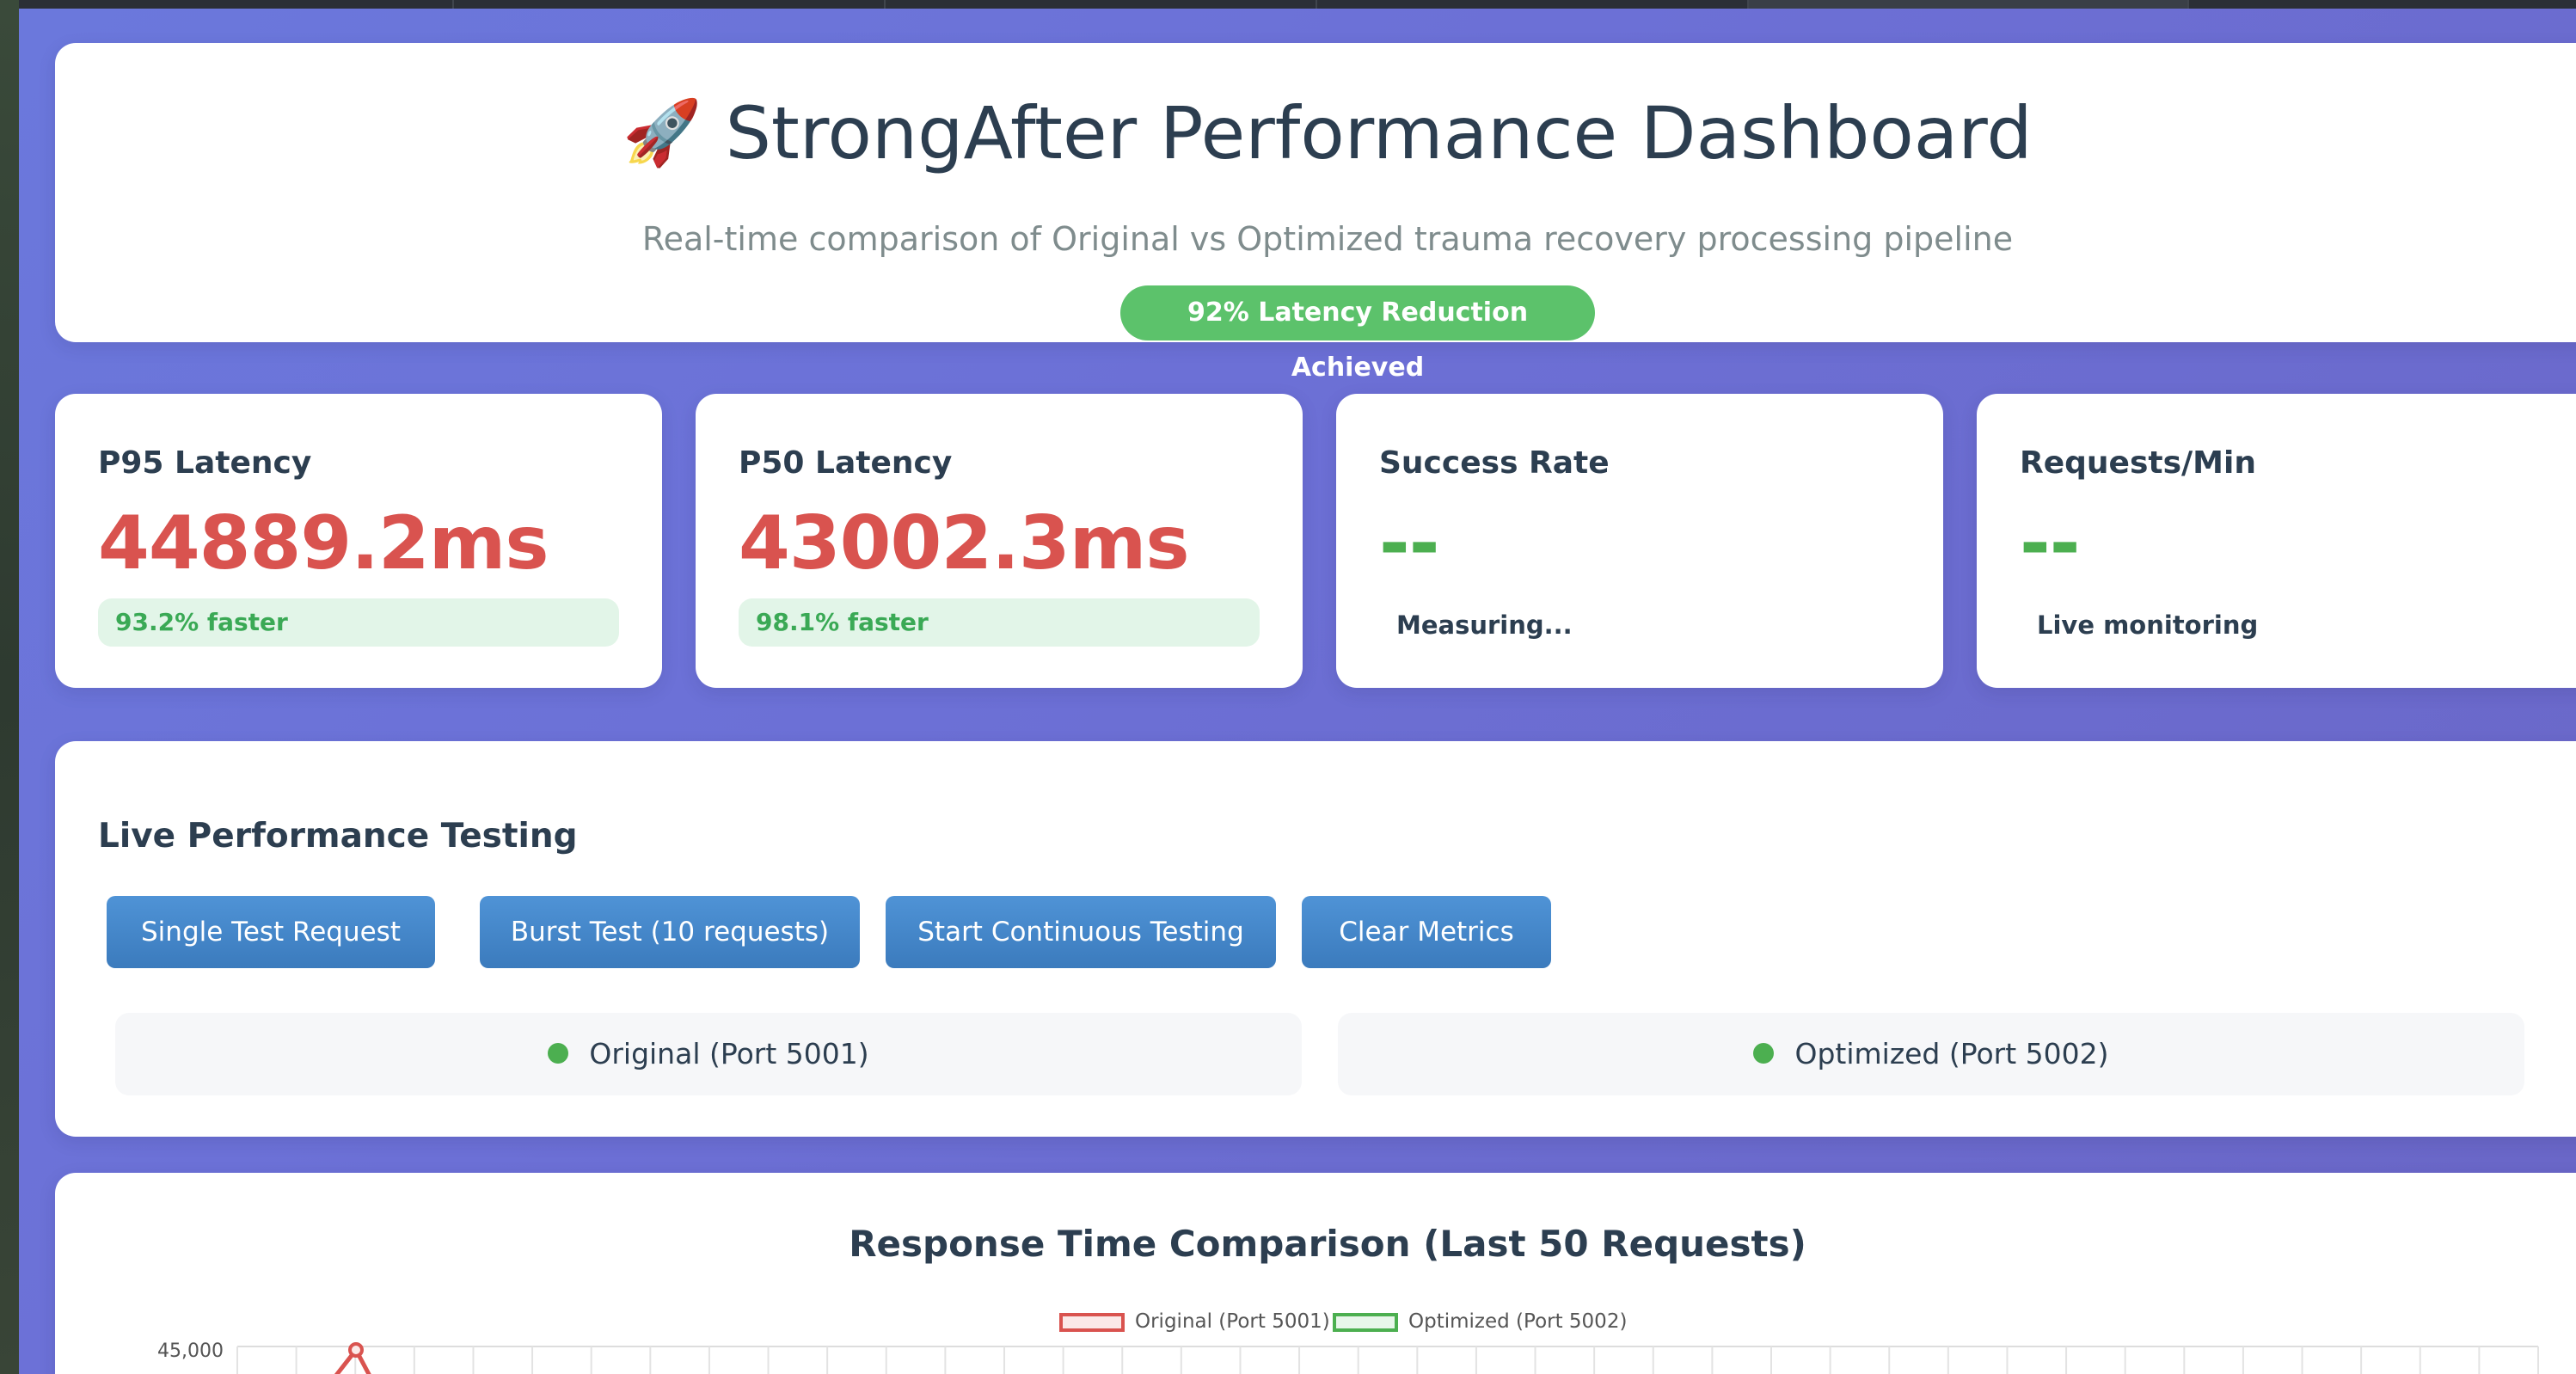 This screenshot has height=1374, width=2576. What do you see at coordinates (1951, 1054) in the screenshot?
I see `service-label: Optimized (Port 5002)` at bounding box center [1951, 1054].